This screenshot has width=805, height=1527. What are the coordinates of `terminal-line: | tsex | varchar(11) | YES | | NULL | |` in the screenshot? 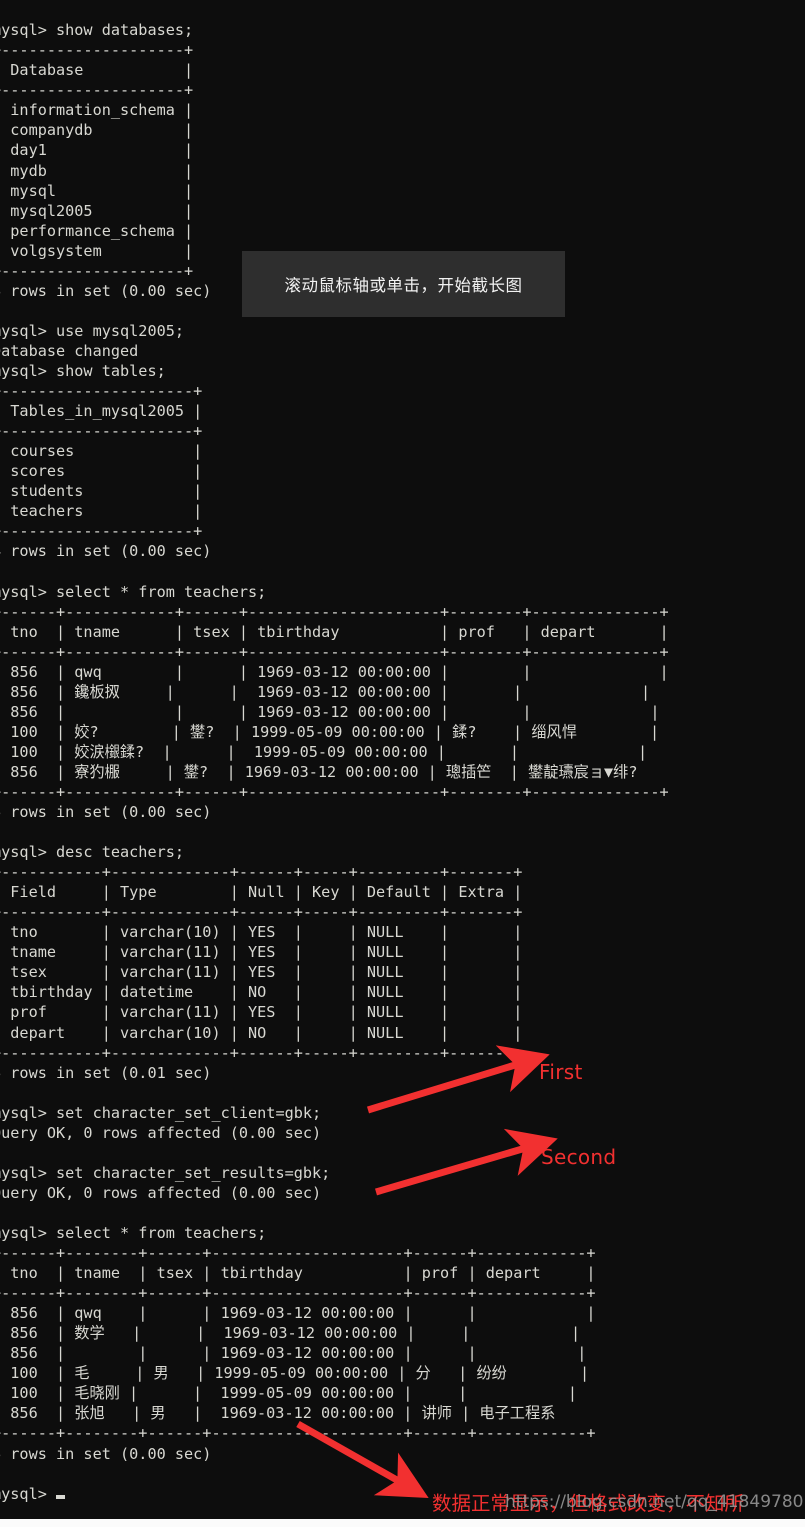 It's located at (261, 972).